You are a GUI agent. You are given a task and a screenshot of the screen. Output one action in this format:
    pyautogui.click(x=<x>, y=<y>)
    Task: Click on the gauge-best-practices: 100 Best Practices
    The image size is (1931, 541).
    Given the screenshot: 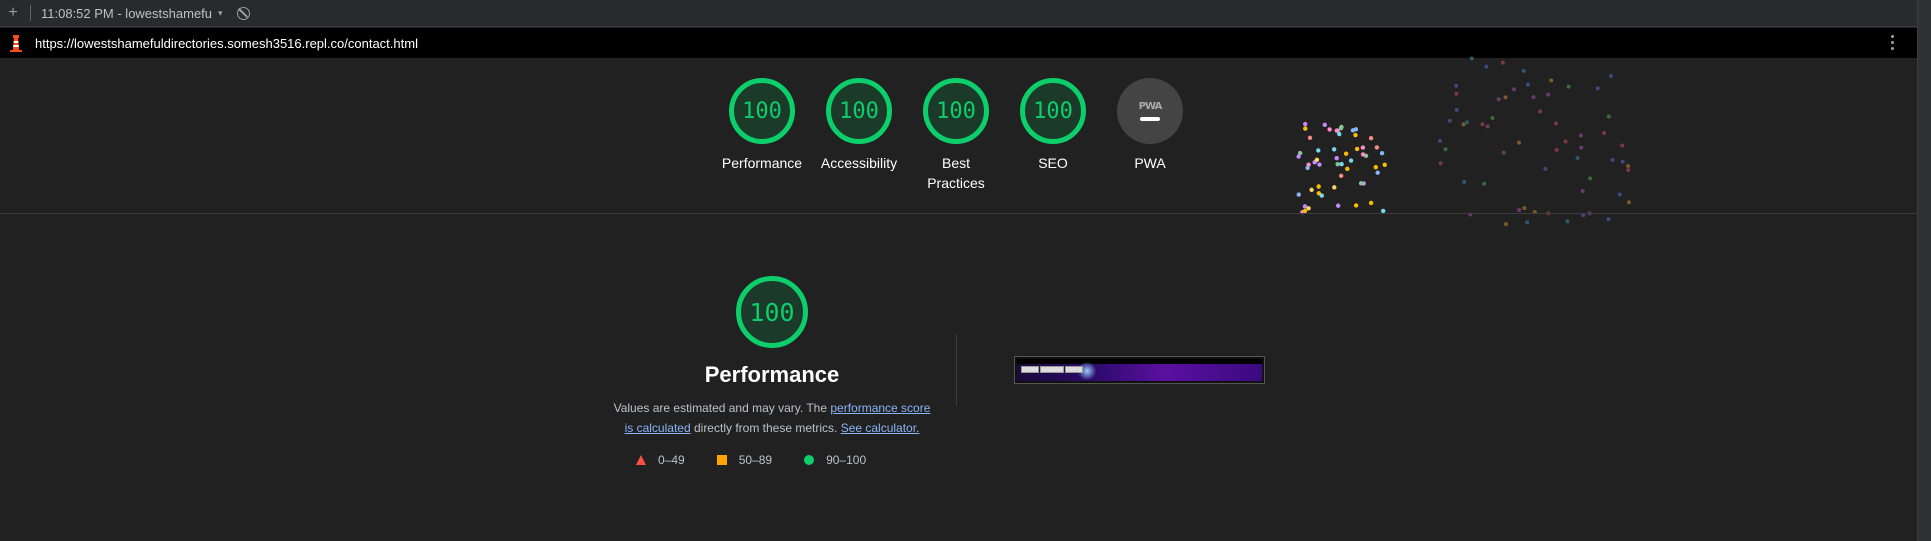 What is the action you would take?
    pyautogui.click(x=956, y=135)
    